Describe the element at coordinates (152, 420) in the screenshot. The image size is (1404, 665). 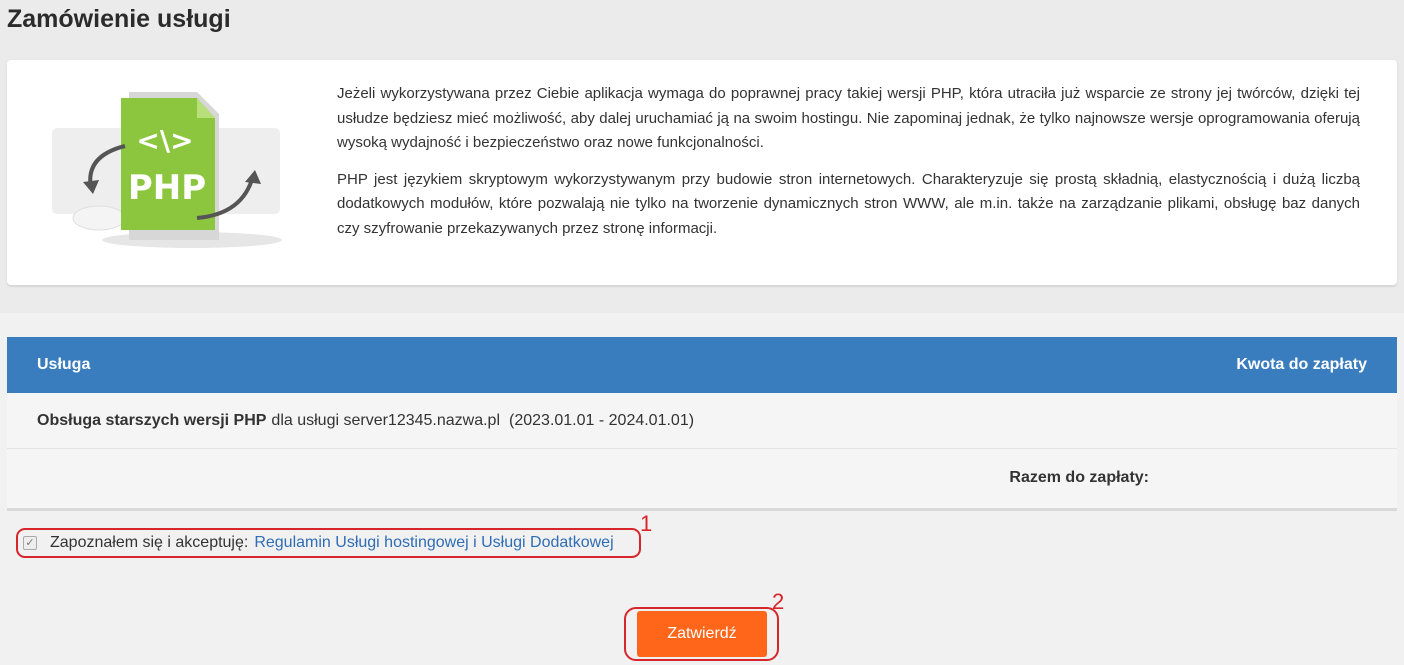
I see `service-name: Obsługa starszych wersji PHP` at that location.